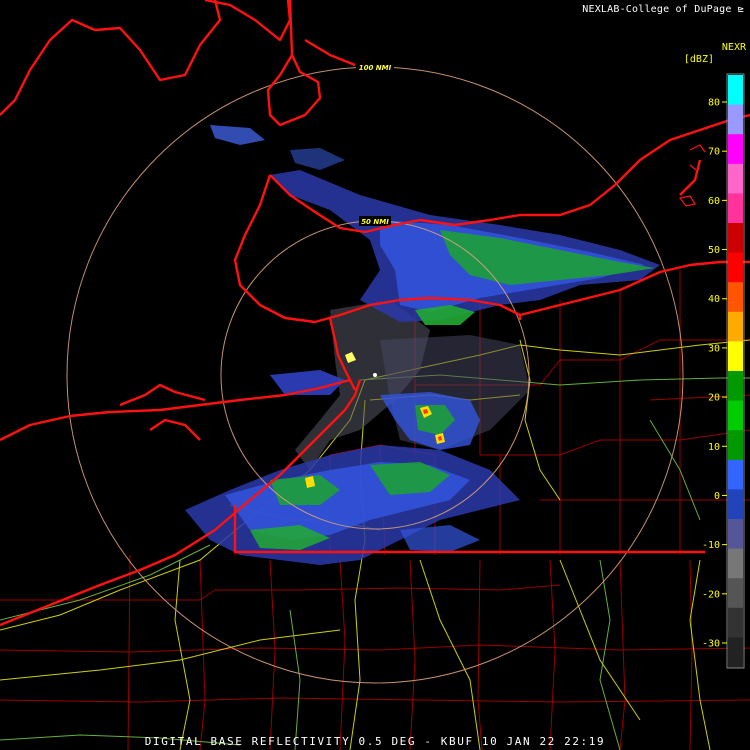 This screenshot has width=750, height=750. Describe the element at coordinates (375, 68) in the screenshot. I see `range-ring-100-label: 100 NMI` at that location.